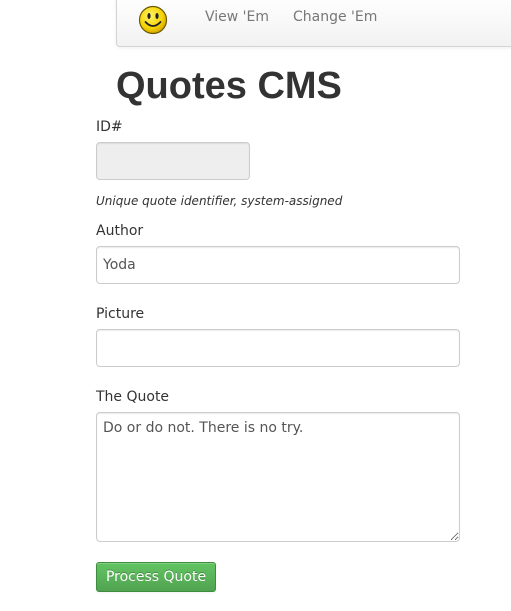 Image resolution: width=511 pixels, height=611 pixels. Describe the element at coordinates (335, 17) in the screenshot. I see `nav-link-change-em: Change 'Em` at that location.